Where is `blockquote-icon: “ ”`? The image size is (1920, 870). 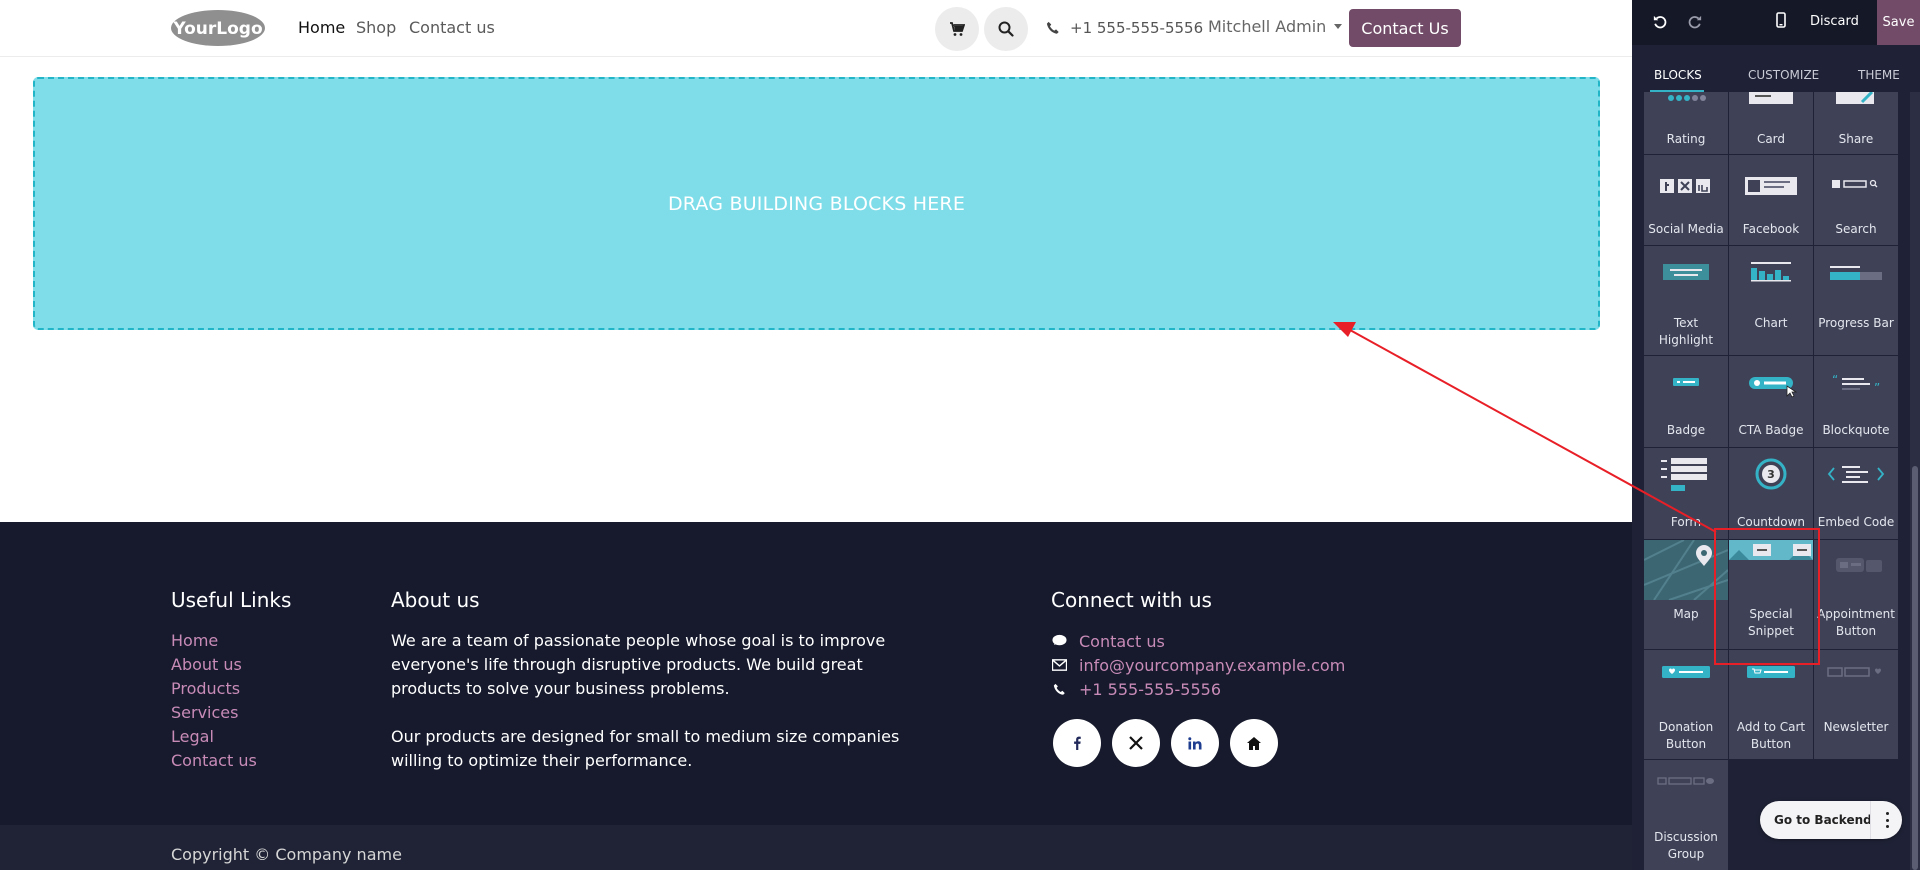
blockquote-icon: “ ” is located at coordinates (1856, 384).